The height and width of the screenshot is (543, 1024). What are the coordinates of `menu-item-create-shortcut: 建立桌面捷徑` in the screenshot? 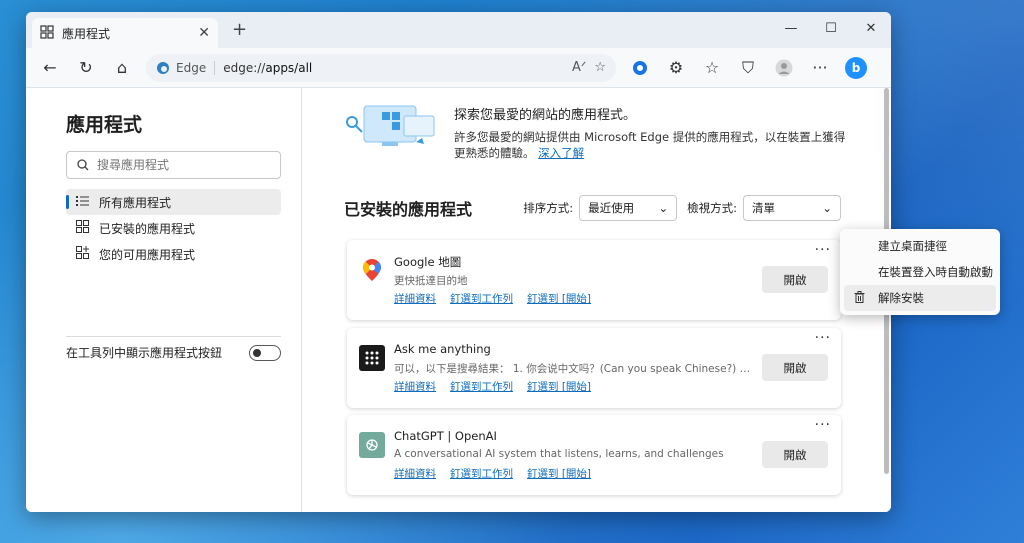 It's located at (920, 246).